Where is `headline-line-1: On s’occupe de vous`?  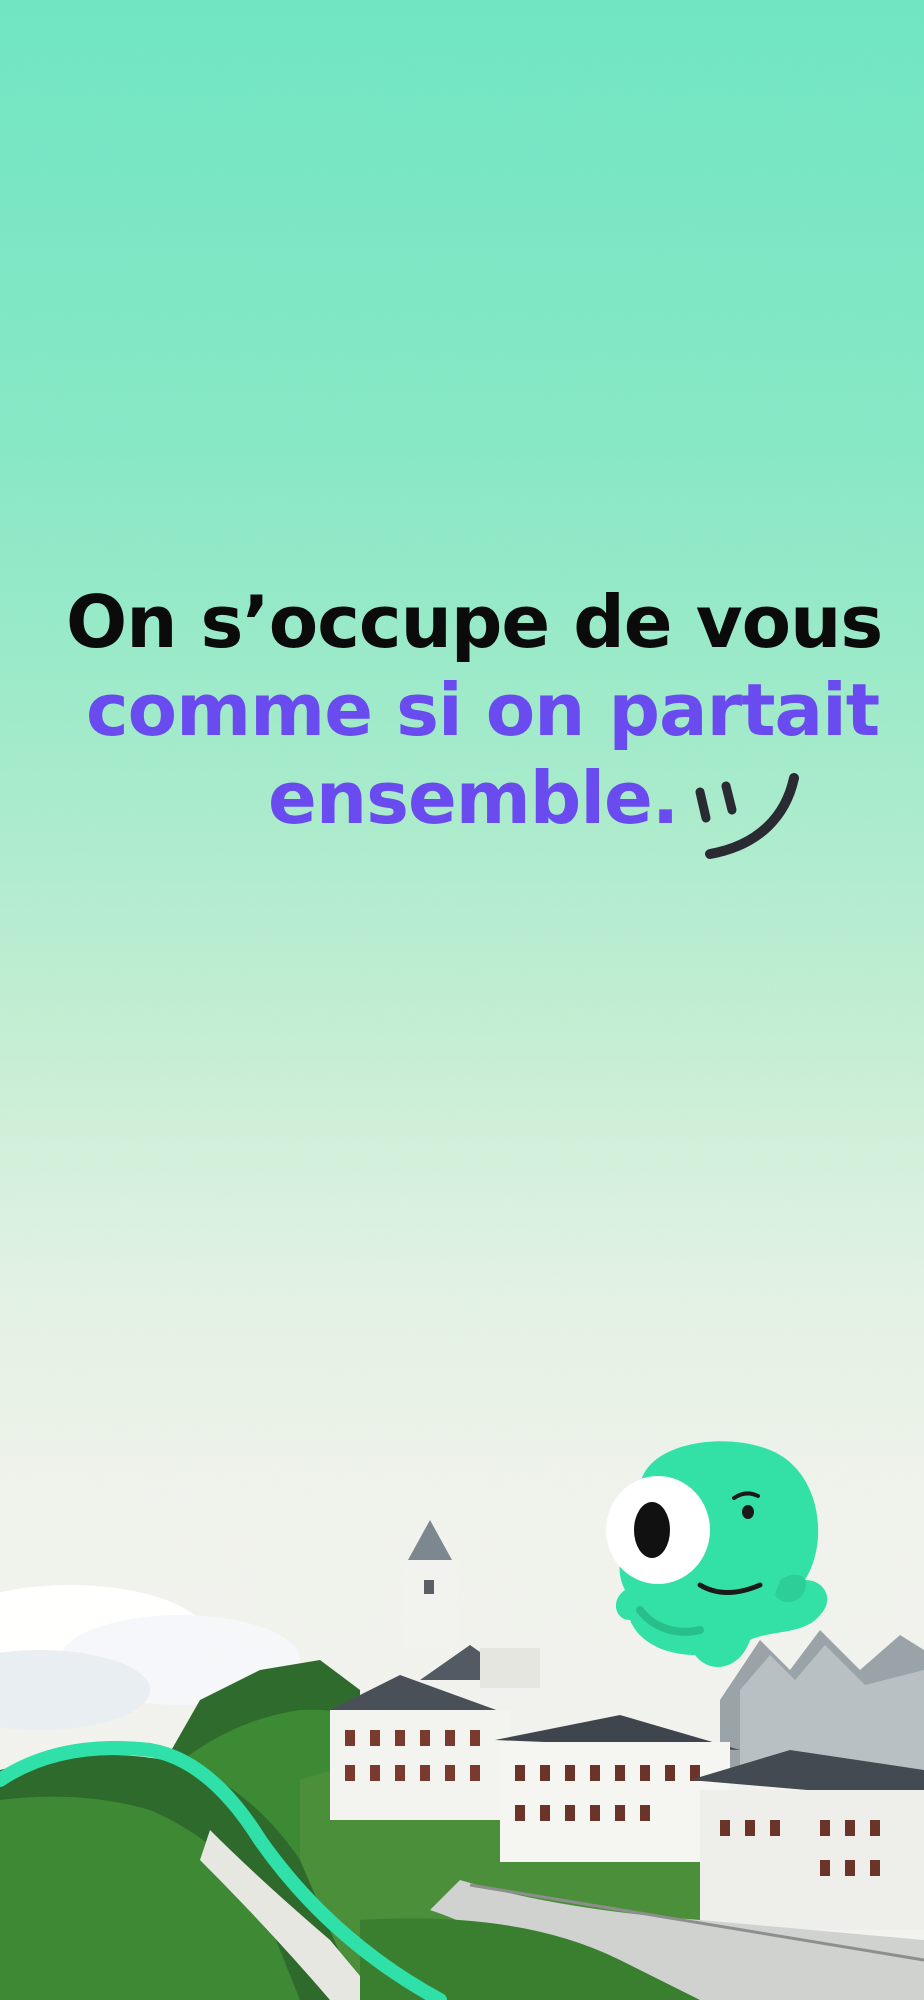
headline-line-1: On s’occupe de vous is located at coordinates (474, 622).